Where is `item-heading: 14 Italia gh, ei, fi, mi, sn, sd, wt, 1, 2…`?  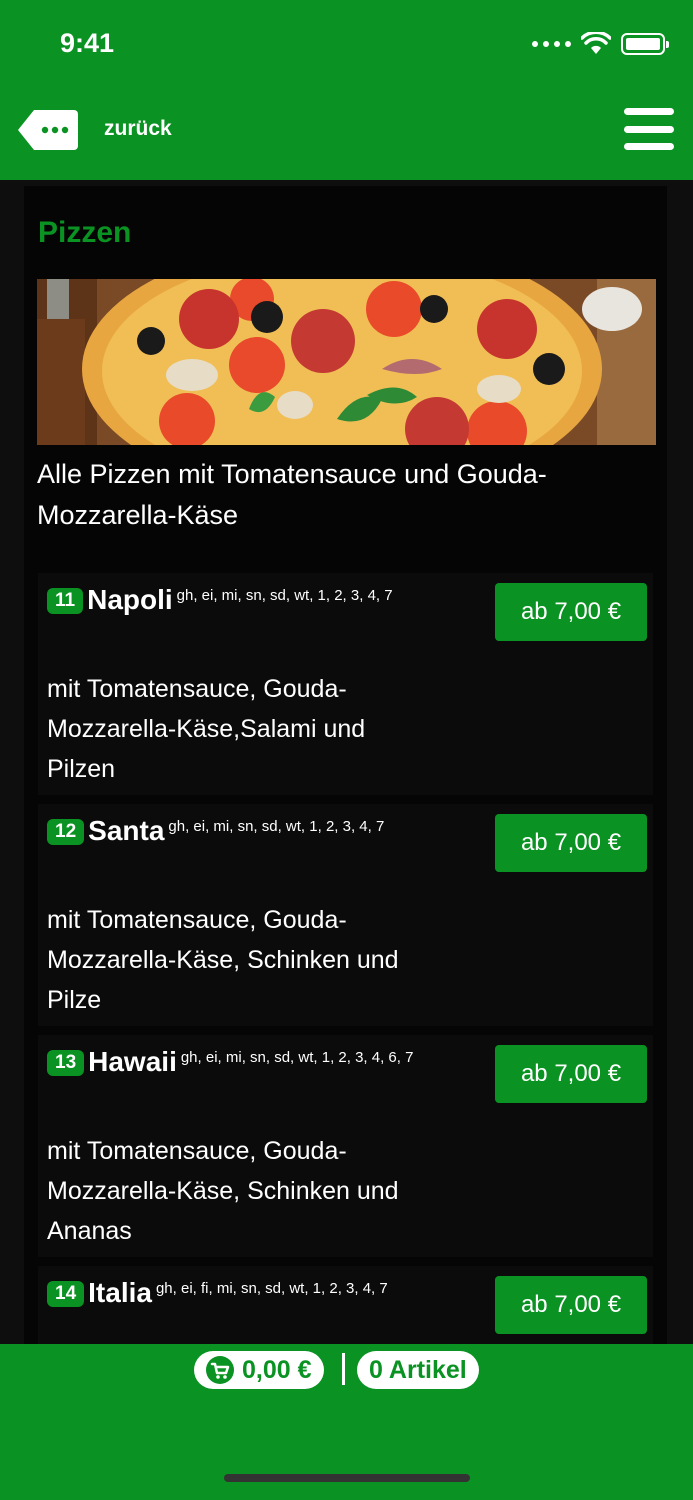
item-heading: 14 Italia gh, ei, fi, mi, sn, sd, wt, 1, 2… is located at coordinates (242, 1292).